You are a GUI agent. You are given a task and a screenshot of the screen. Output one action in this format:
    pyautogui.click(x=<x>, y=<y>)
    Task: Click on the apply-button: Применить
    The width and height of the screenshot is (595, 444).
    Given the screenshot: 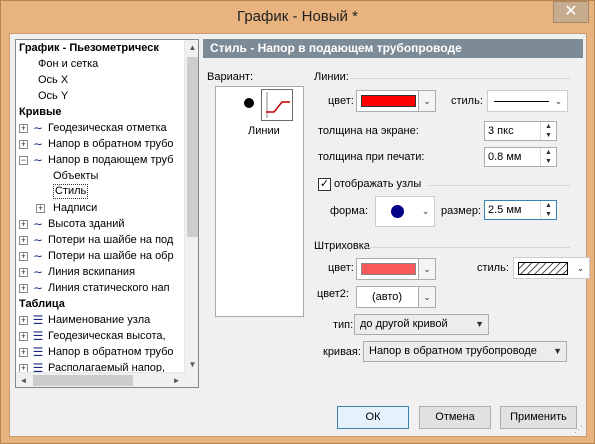 What is the action you would take?
    pyautogui.click(x=538, y=417)
    